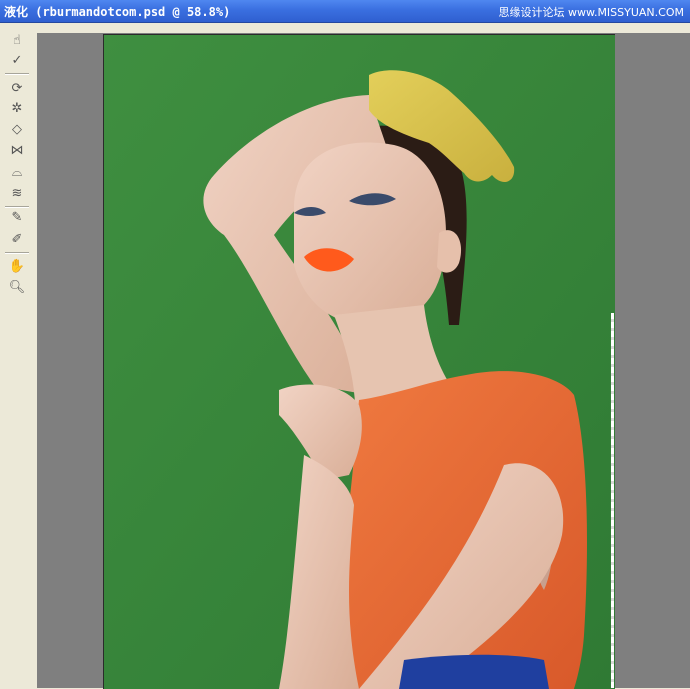  What do you see at coordinates (17, 129) in the screenshot?
I see `bloat-tool-icon: ◇` at bounding box center [17, 129].